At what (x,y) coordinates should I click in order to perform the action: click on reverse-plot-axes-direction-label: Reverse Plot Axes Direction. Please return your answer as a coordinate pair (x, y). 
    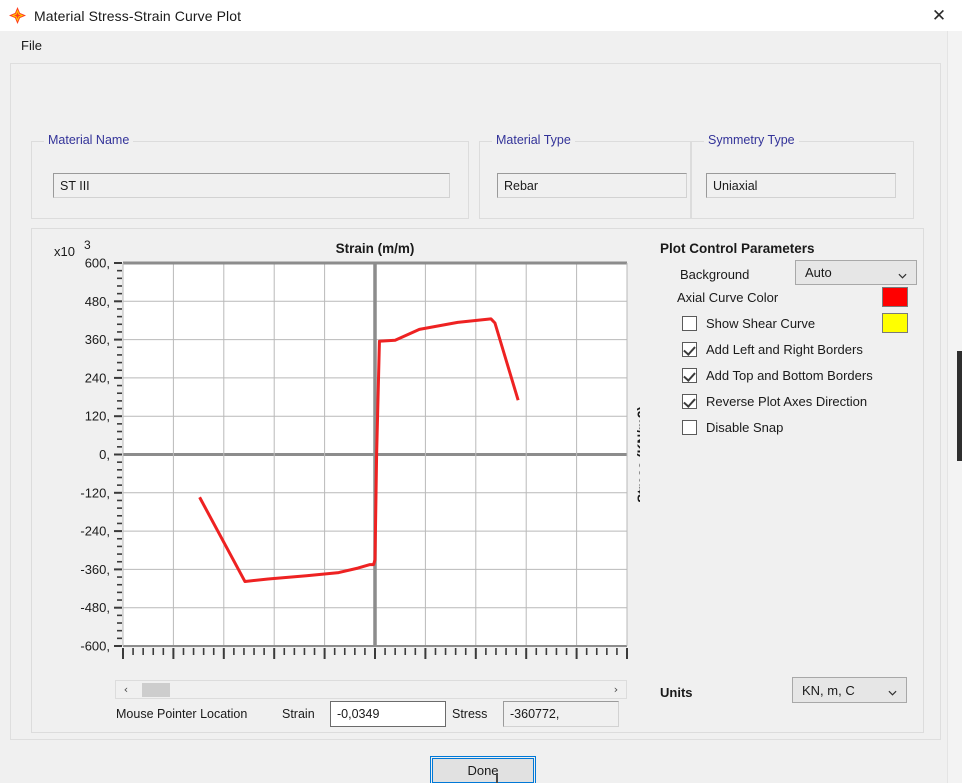
    Looking at the image, I should click on (787, 401).